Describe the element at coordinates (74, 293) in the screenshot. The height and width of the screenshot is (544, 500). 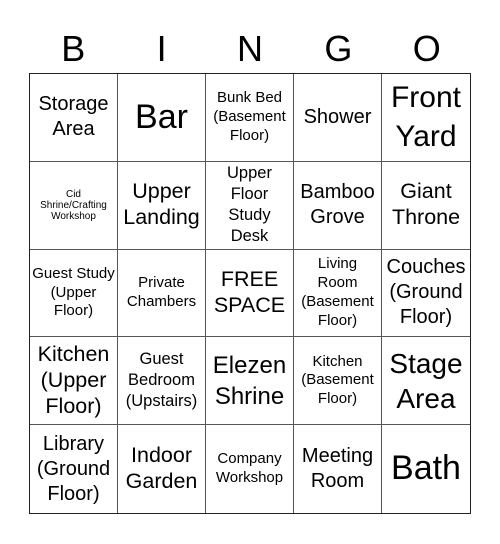
I see `bingo-cell: Guest Study (Upper Floor)` at that location.